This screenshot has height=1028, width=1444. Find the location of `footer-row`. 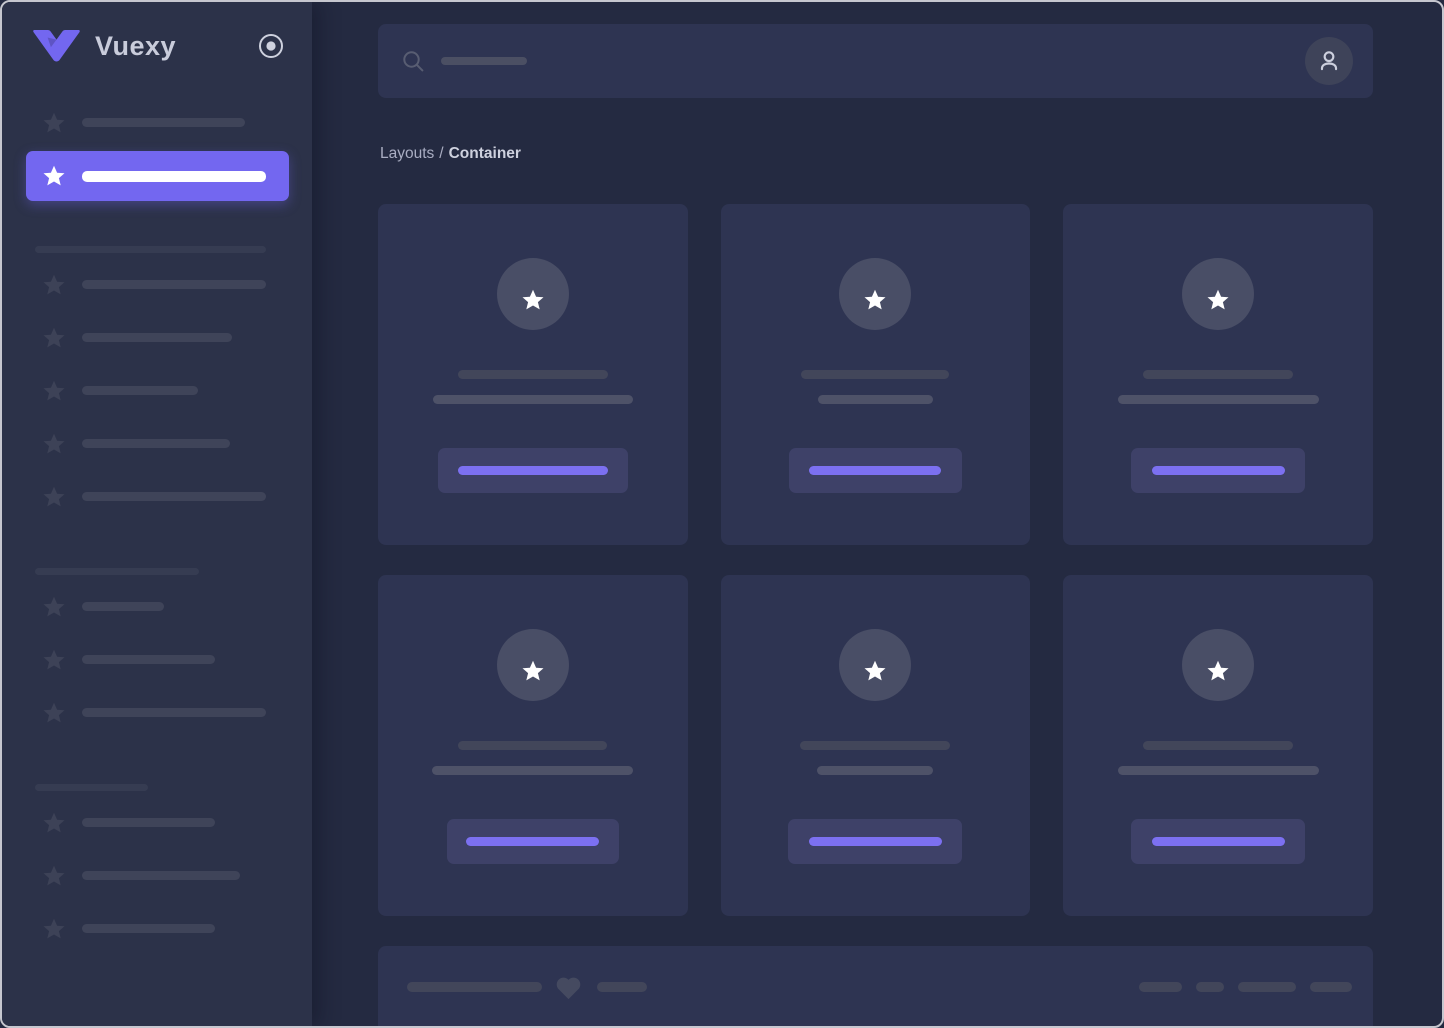

footer-row is located at coordinates (879, 987).